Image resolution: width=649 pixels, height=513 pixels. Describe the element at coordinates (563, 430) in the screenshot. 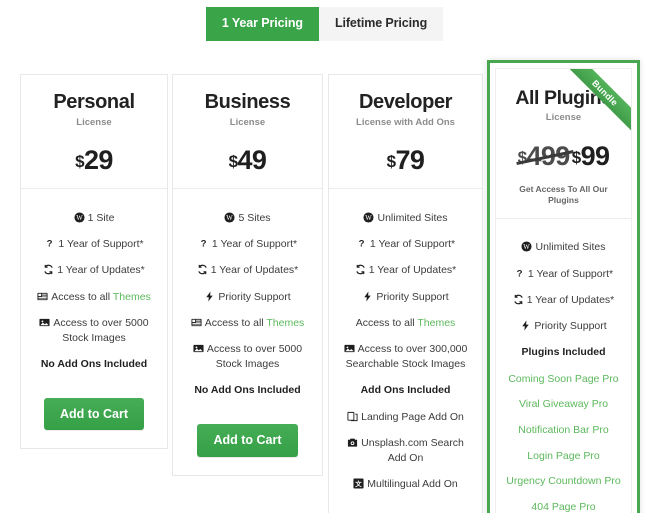

I see `plugin-link-notification-bar-pro: Notification Bar Pro` at that location.